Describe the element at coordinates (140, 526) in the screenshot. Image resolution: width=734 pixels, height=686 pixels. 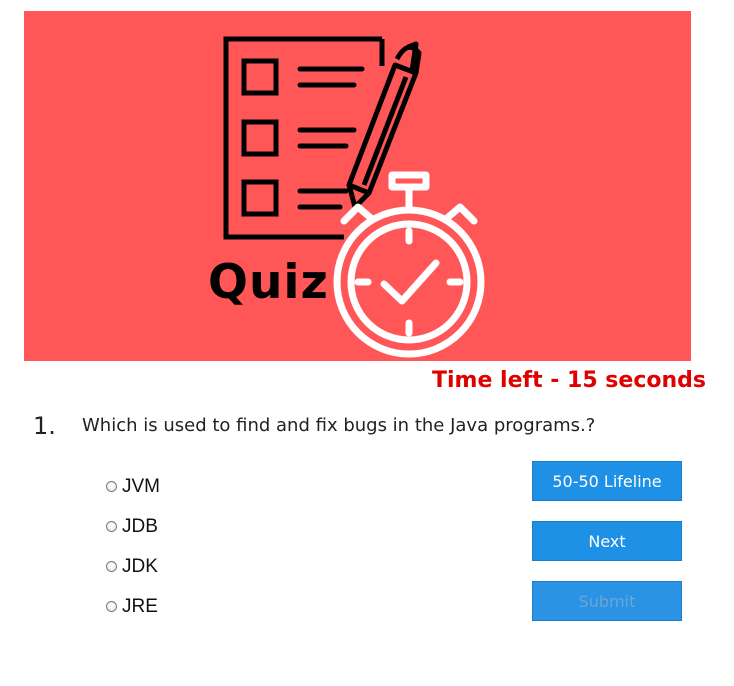
I see `option-label: JDB` at that location.